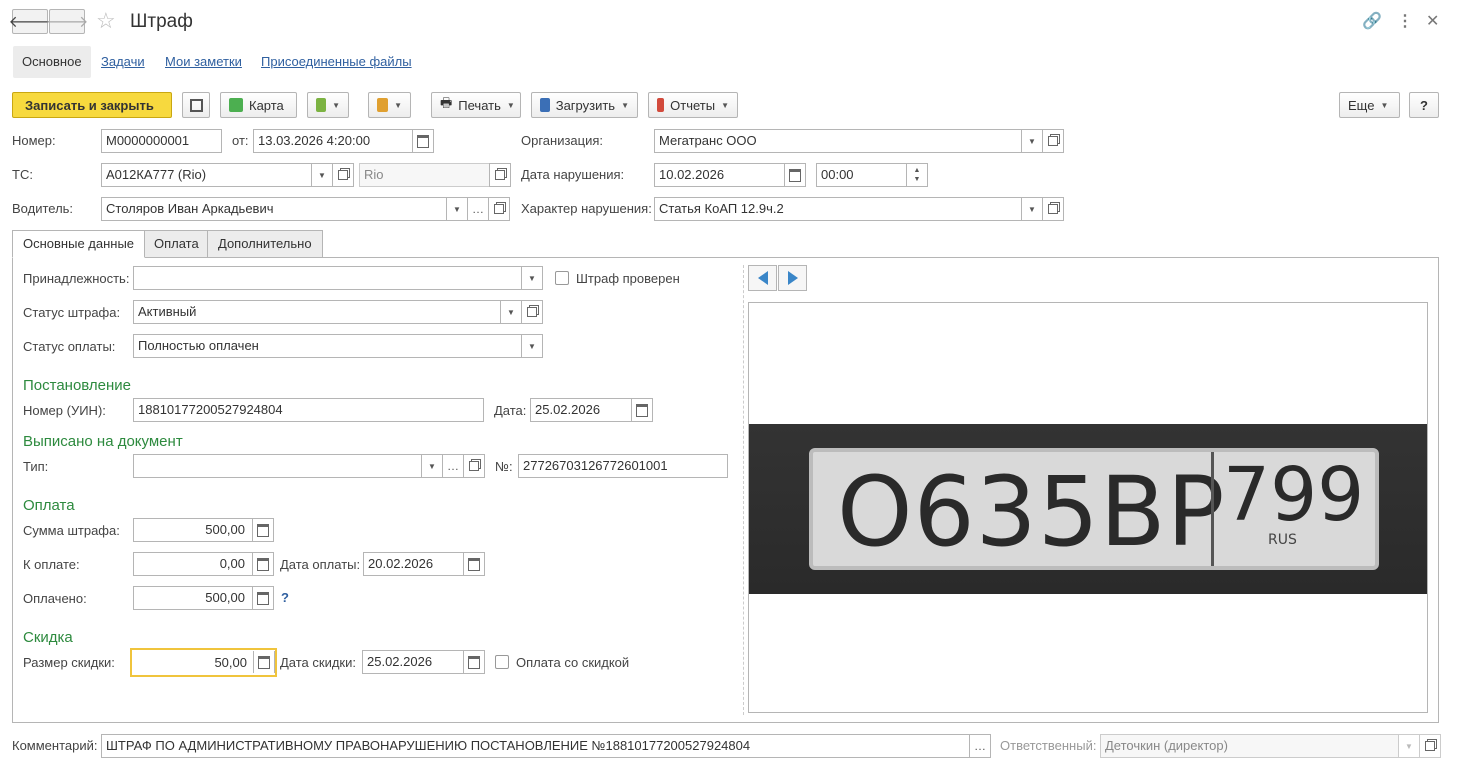 The width and height of the screenshot is (1458, 770). Describe the element at coordinates (1053, 209) in the screenshot. I see `nature-open-icon` at that location.